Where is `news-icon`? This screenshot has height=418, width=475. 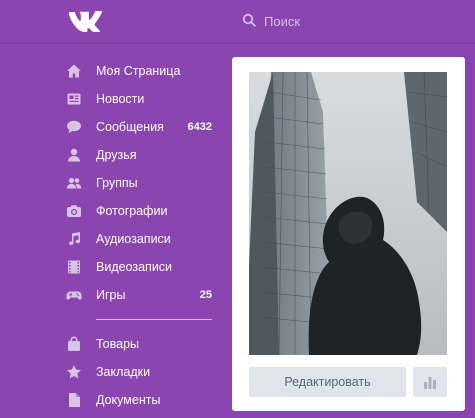
news-icon is located at coordinates (74, 99).